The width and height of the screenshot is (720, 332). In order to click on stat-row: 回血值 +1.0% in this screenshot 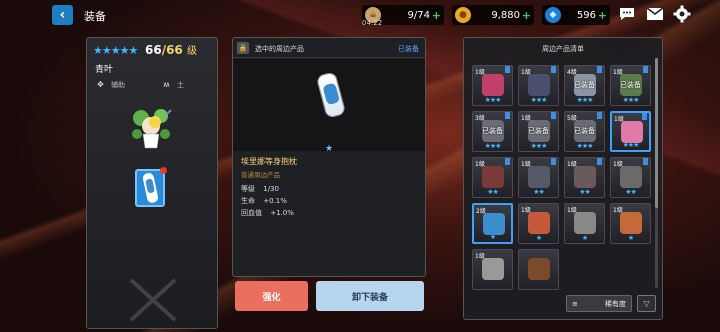, I will do `click(267, 213)`.